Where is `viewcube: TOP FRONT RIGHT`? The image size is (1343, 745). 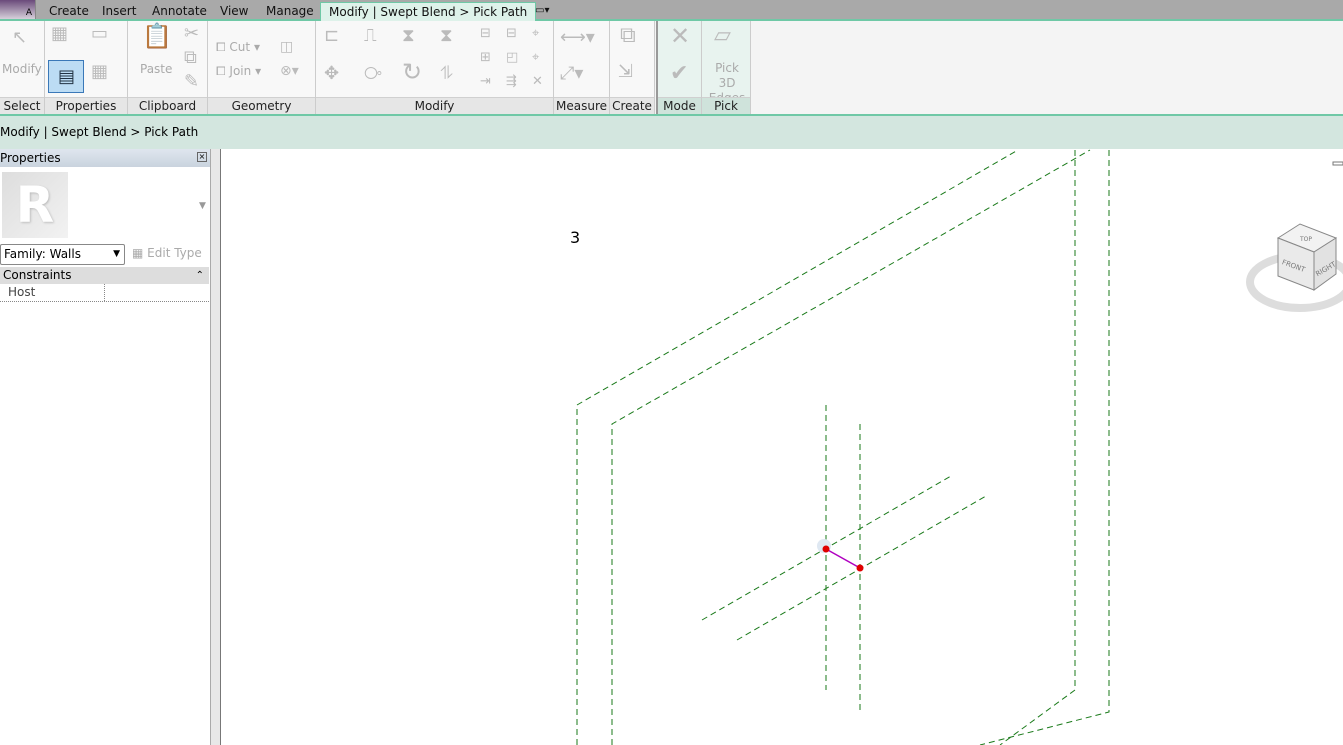
viewcube: TOP FRONT RIGHT is located at coordinates (1294, 236).